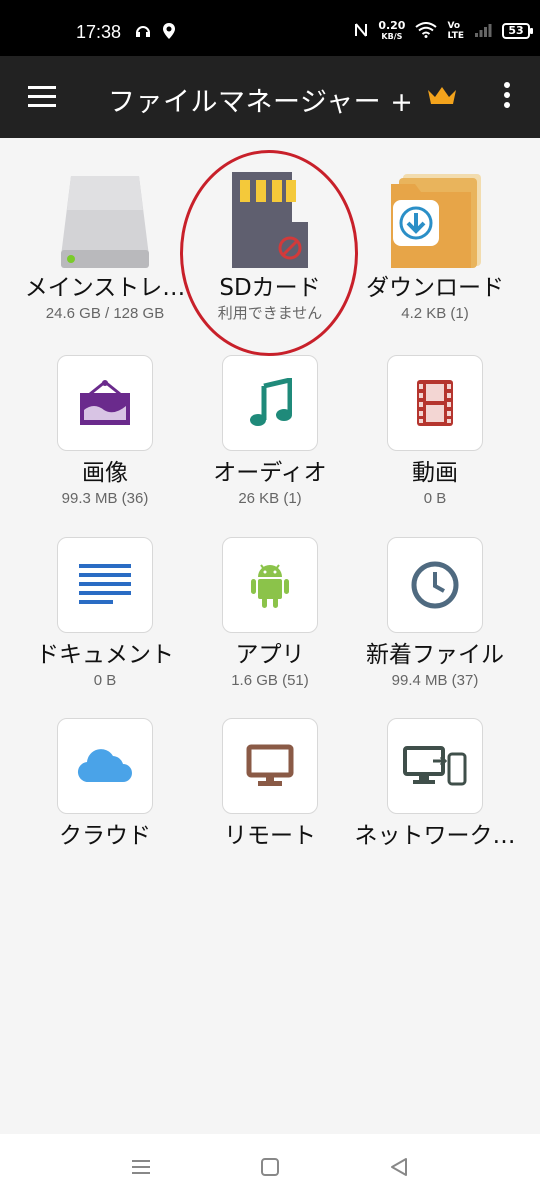 The width and height of the screenshot is (540, 1200). Describe the element at coordinates (435, 313) in the screenshot. I see `tile-sub: 4.2 KB (1)` at that location.